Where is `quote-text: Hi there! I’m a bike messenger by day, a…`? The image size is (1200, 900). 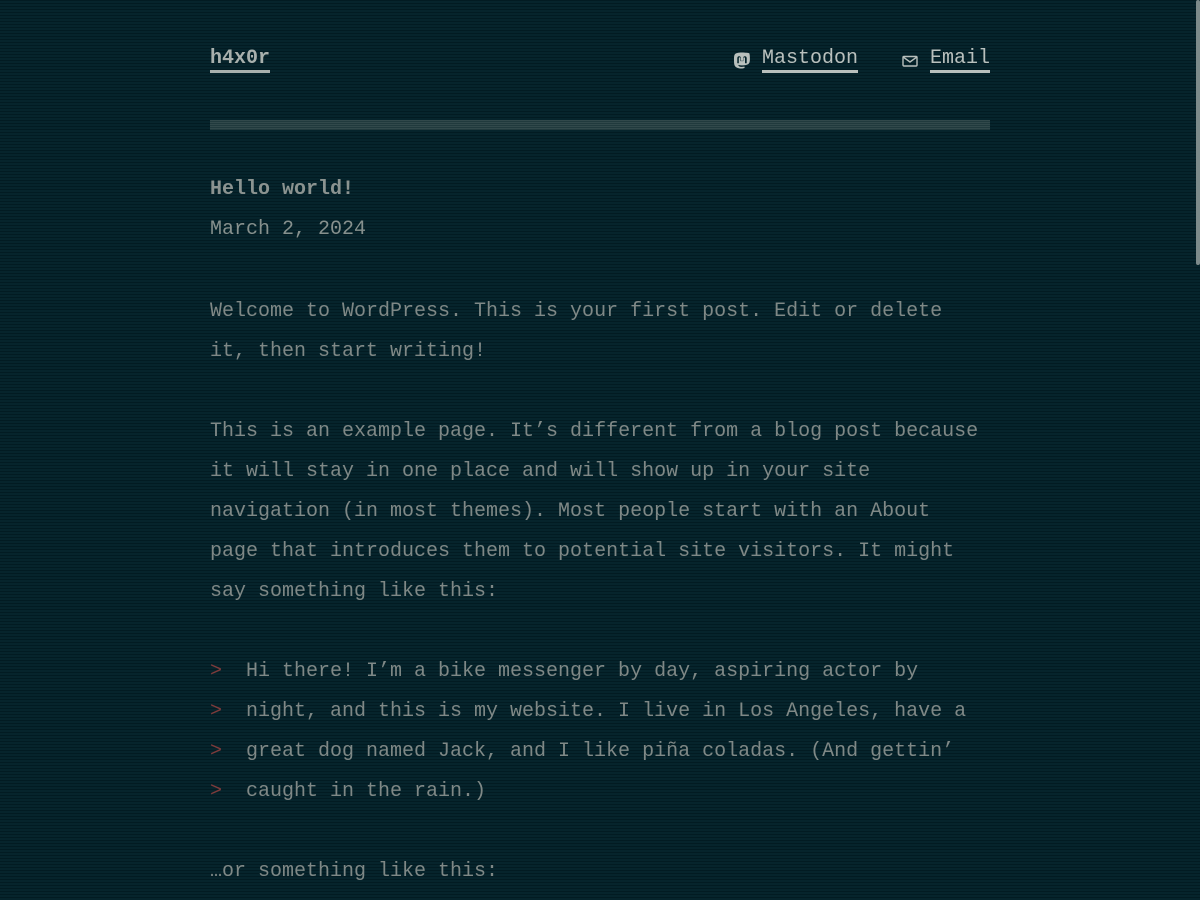 quote-text: Hi there! I’m a bike messenger by day, a… is located at coordinates (606, 731).